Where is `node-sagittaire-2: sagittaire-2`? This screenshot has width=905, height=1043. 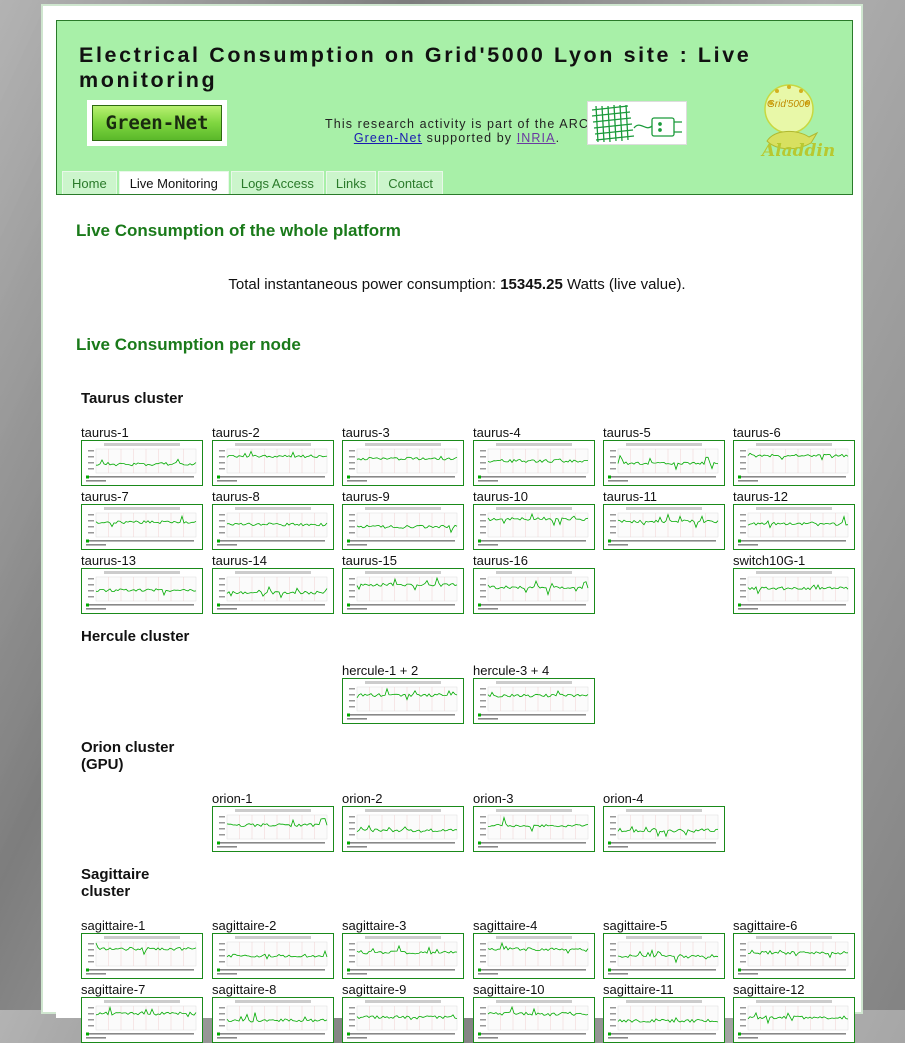
node-sagittaire-2: sagittaire-2 is located at coordinates (273, 948).